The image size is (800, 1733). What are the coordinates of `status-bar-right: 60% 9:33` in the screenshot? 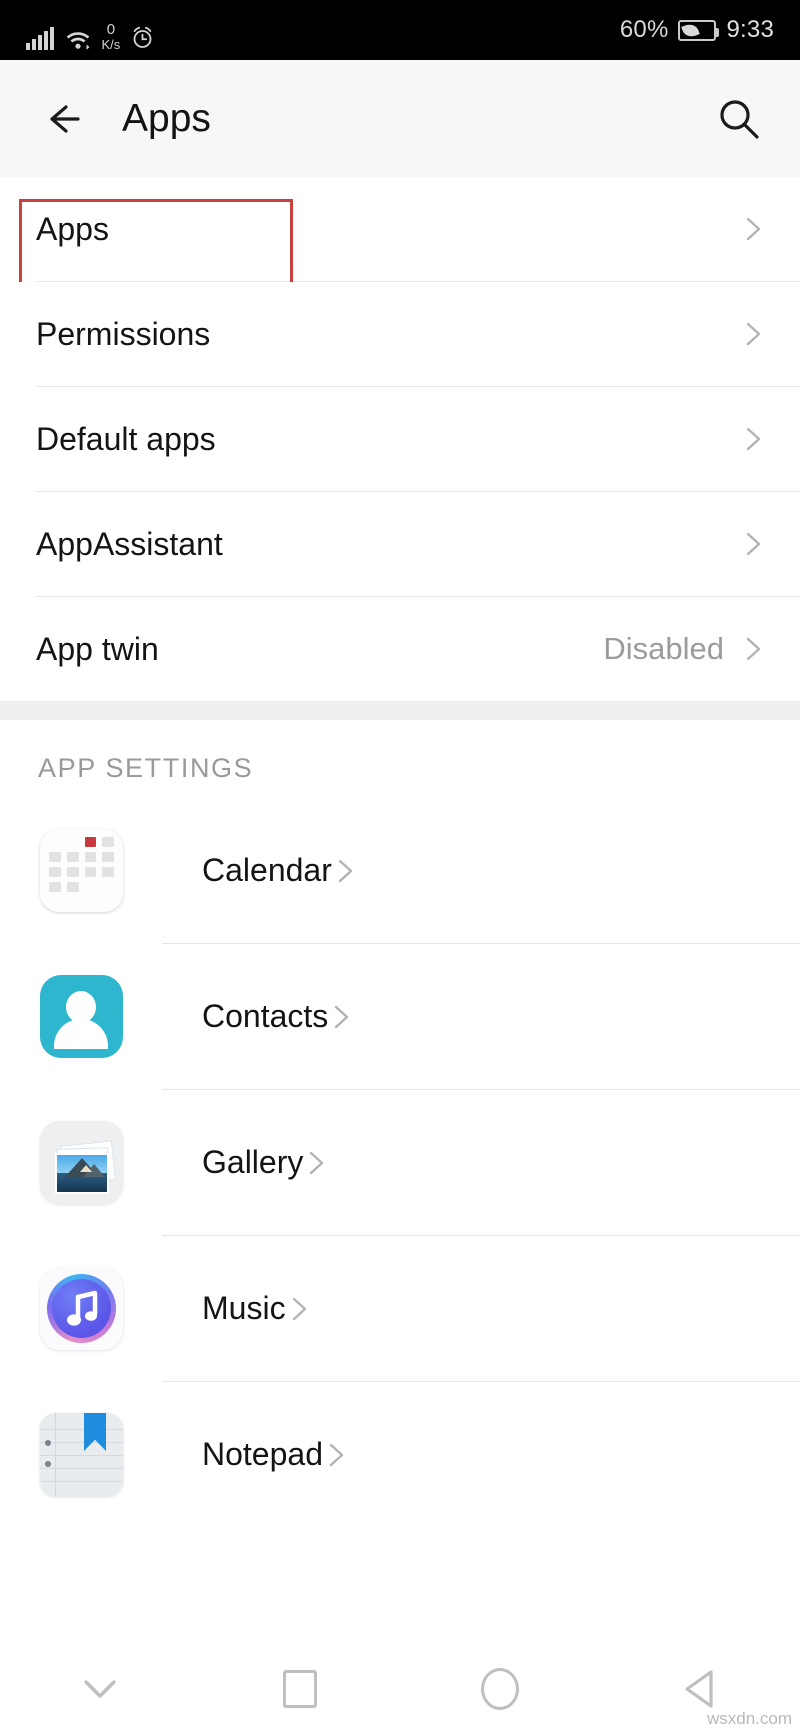 It's located at (697, 30).